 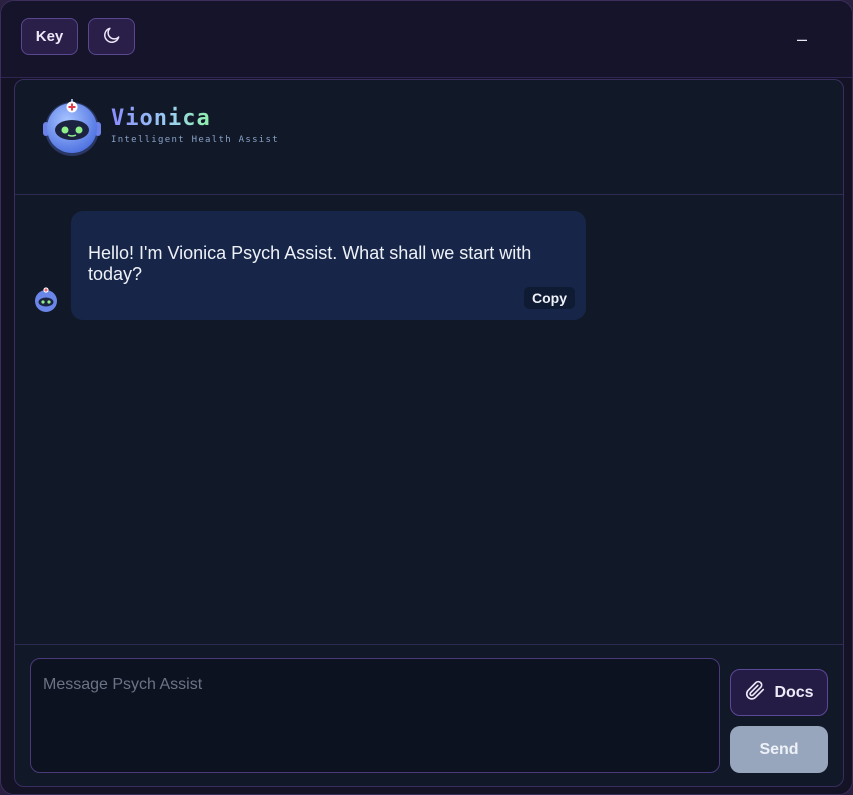 I want to click on message-input, so click(x=375, y=715).